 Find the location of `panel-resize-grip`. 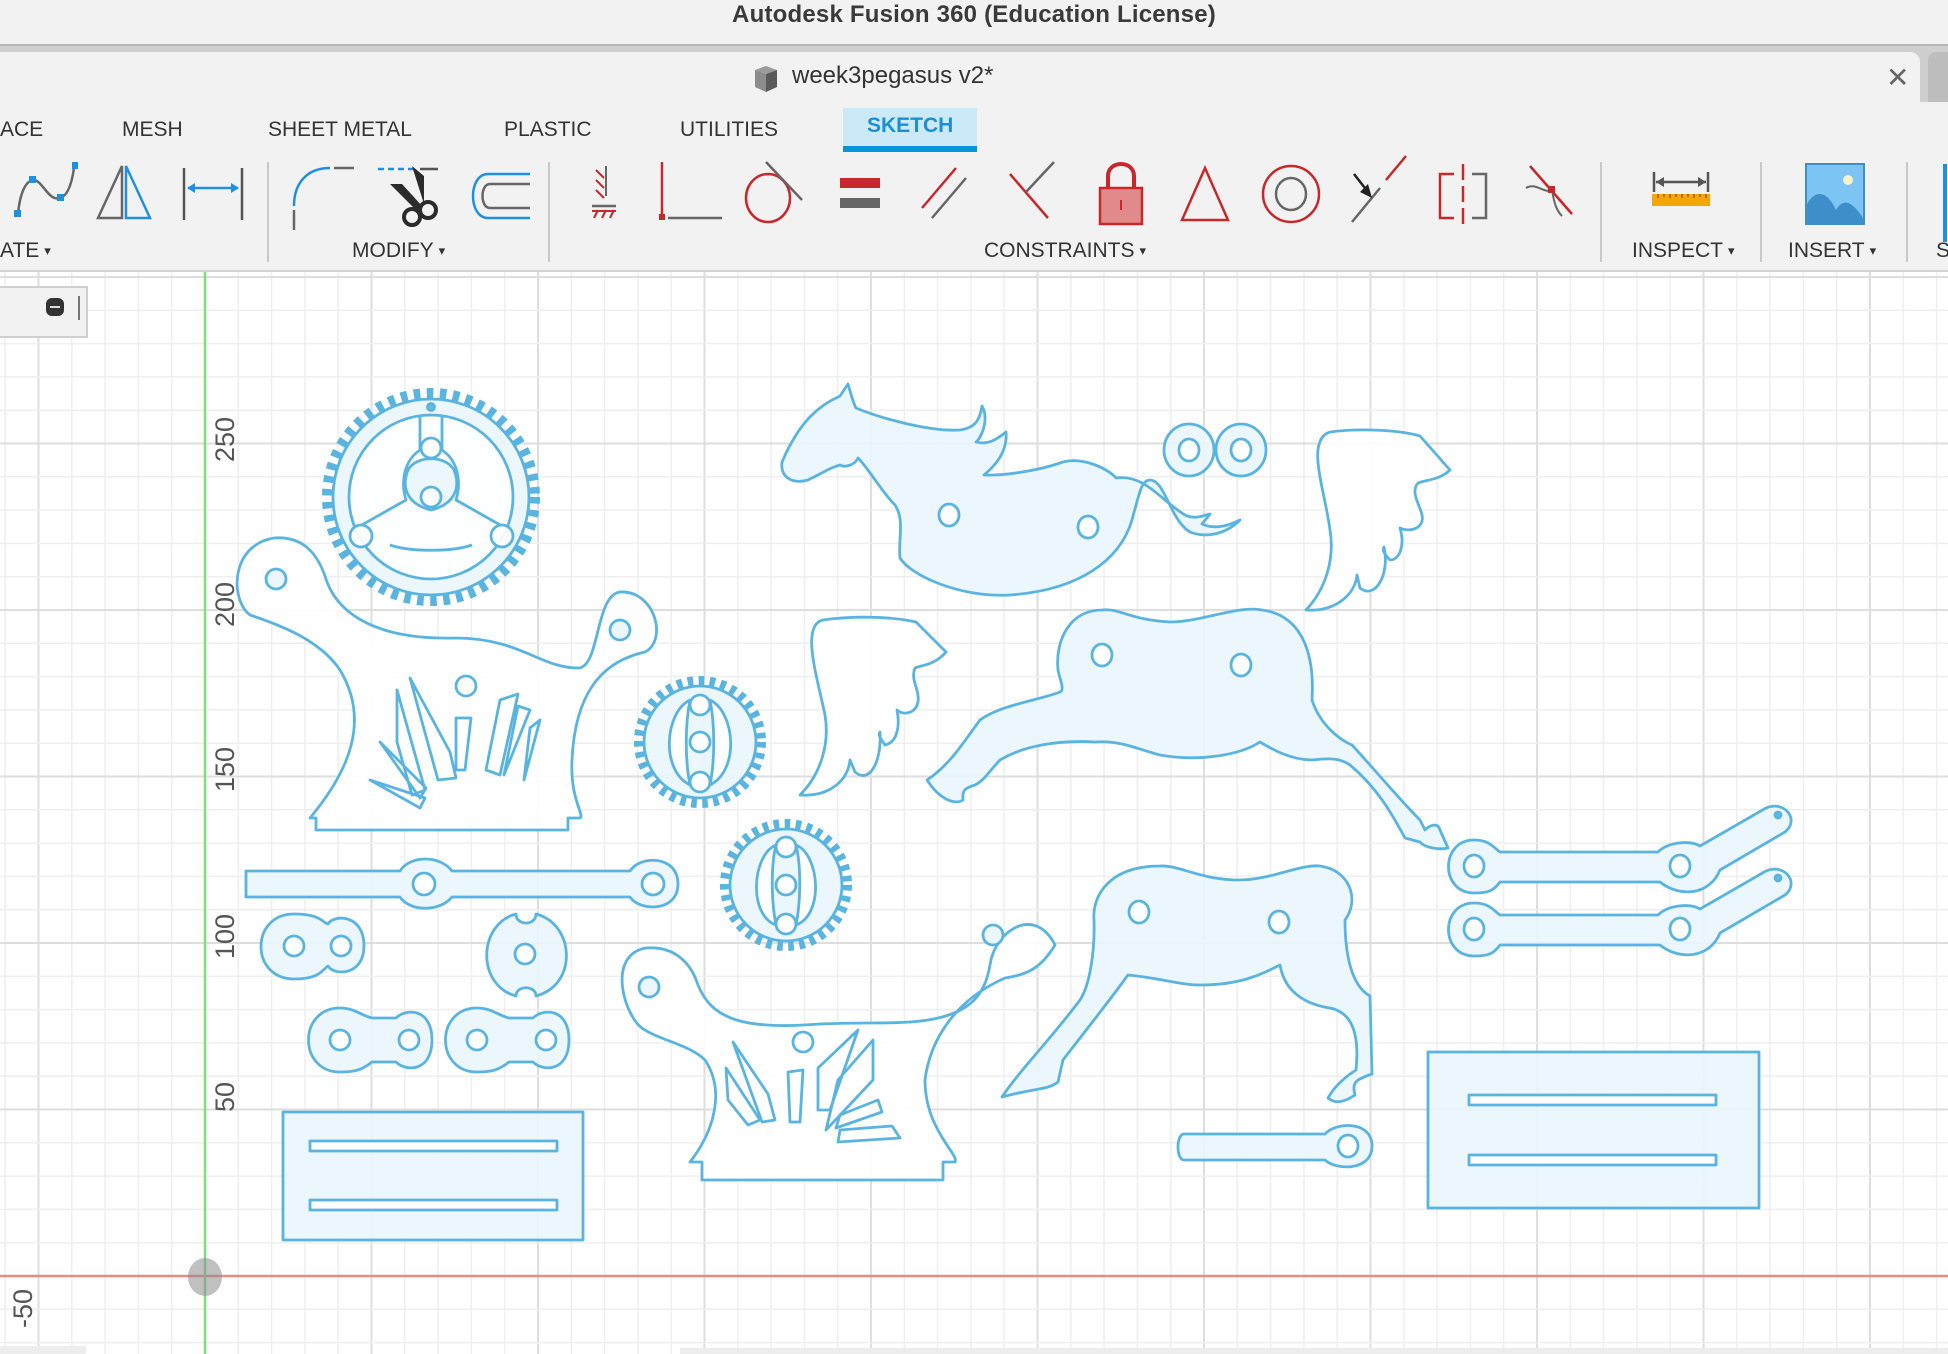

panel-resize-grip is located at coordinates (79, 308).